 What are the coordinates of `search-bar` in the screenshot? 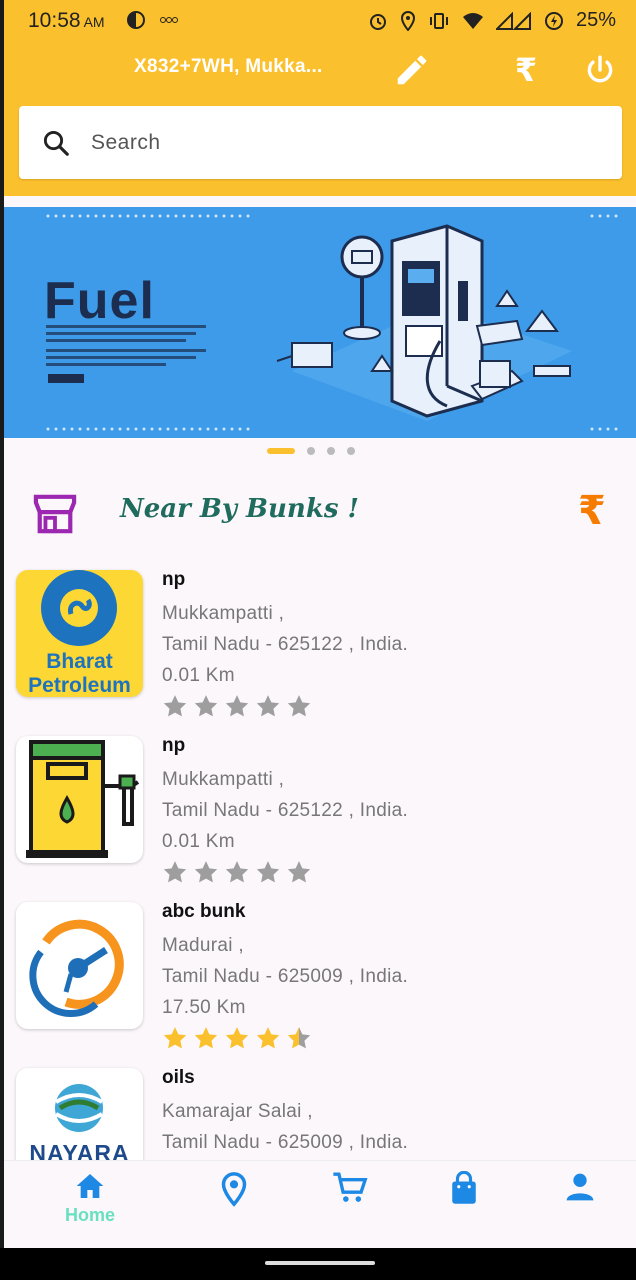 It's located at (320, 142).